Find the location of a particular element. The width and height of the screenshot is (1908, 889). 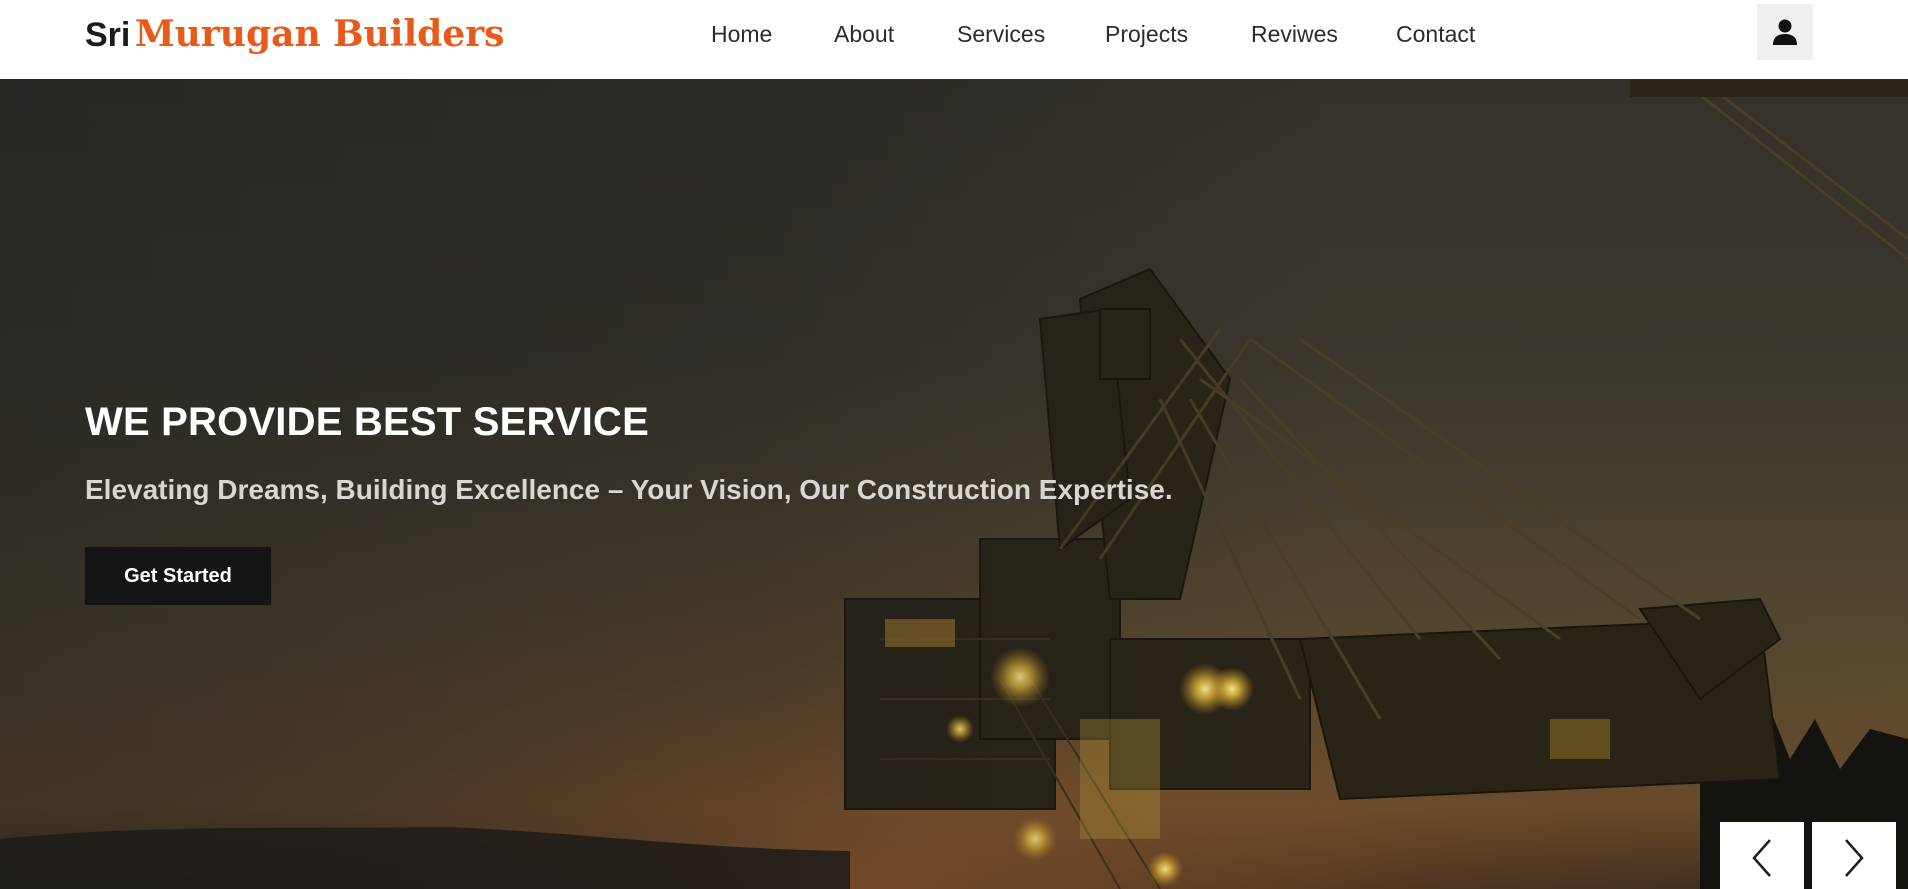

nav-link-home: Home is located at coordinates (741, 34).